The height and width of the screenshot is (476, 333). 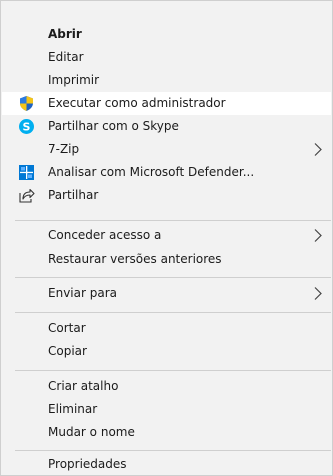 I want to click on defender-icon, so click(x=26, y=172).